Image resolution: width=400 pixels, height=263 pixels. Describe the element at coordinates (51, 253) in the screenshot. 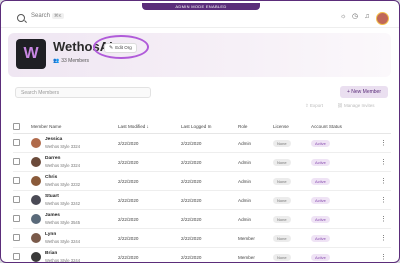

I see `member-name: Brian` at that location.